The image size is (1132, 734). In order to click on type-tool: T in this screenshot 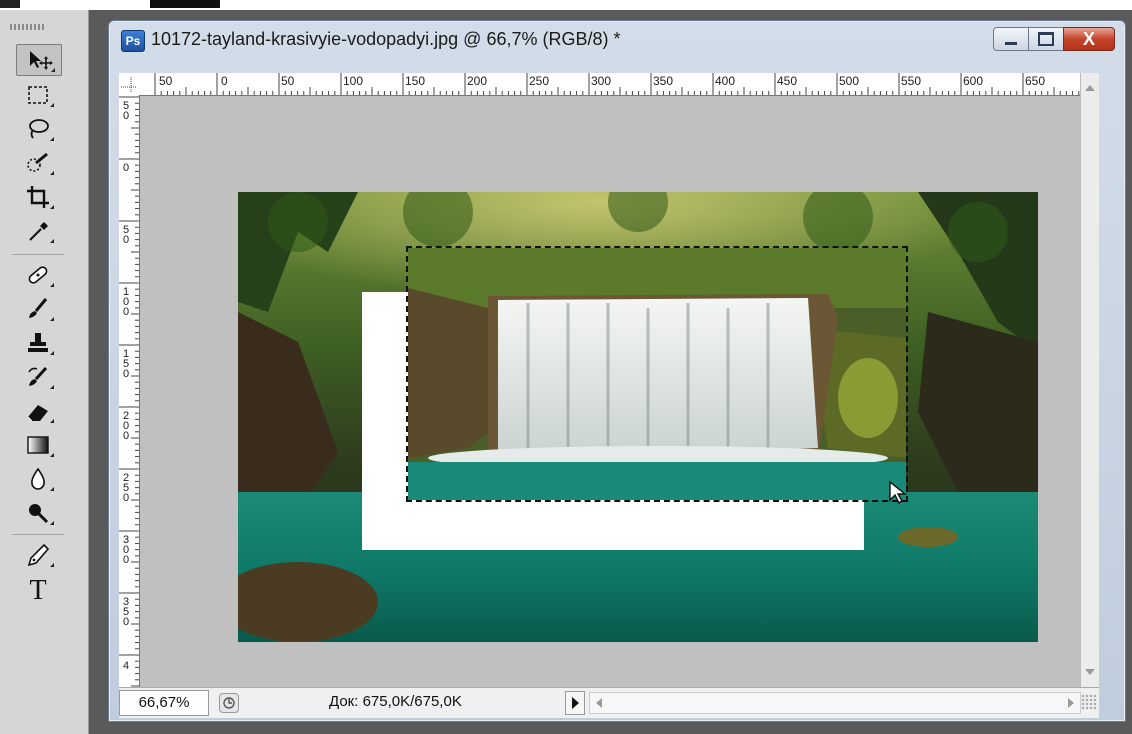, I will do `click(38, 590)`.